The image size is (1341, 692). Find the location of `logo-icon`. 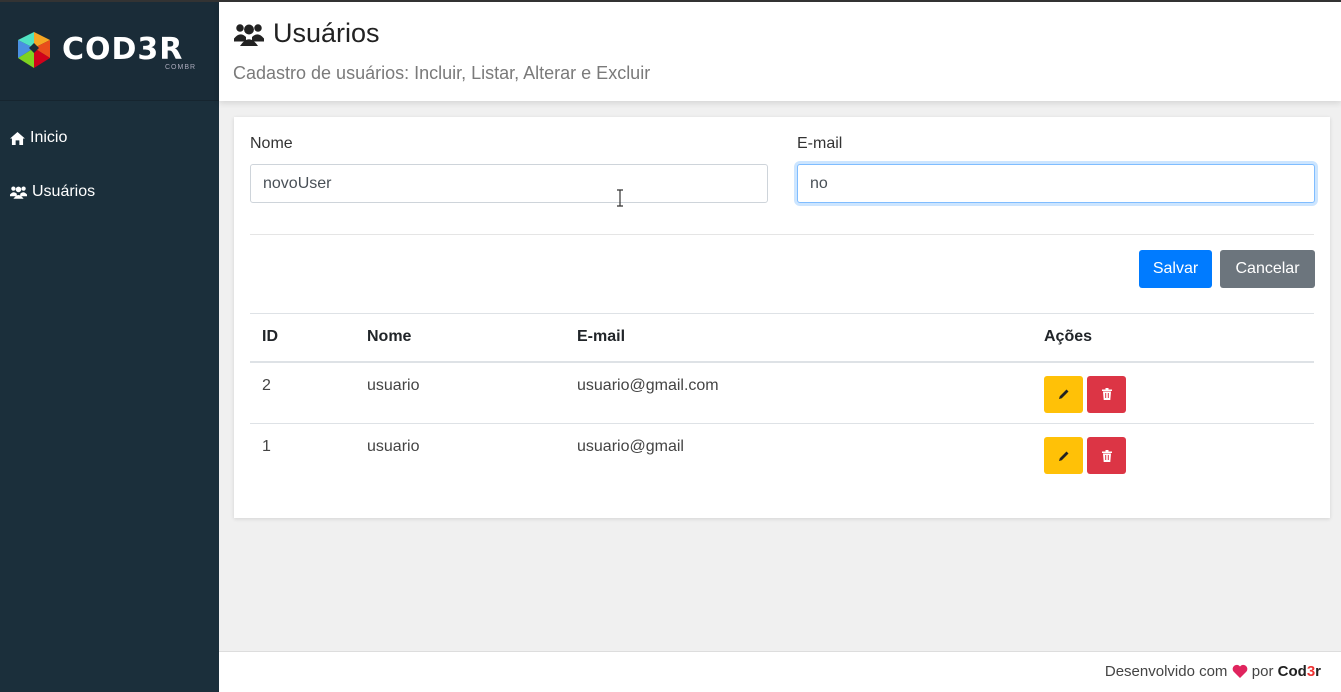

logo-icon is located at coordinates (34, 50).